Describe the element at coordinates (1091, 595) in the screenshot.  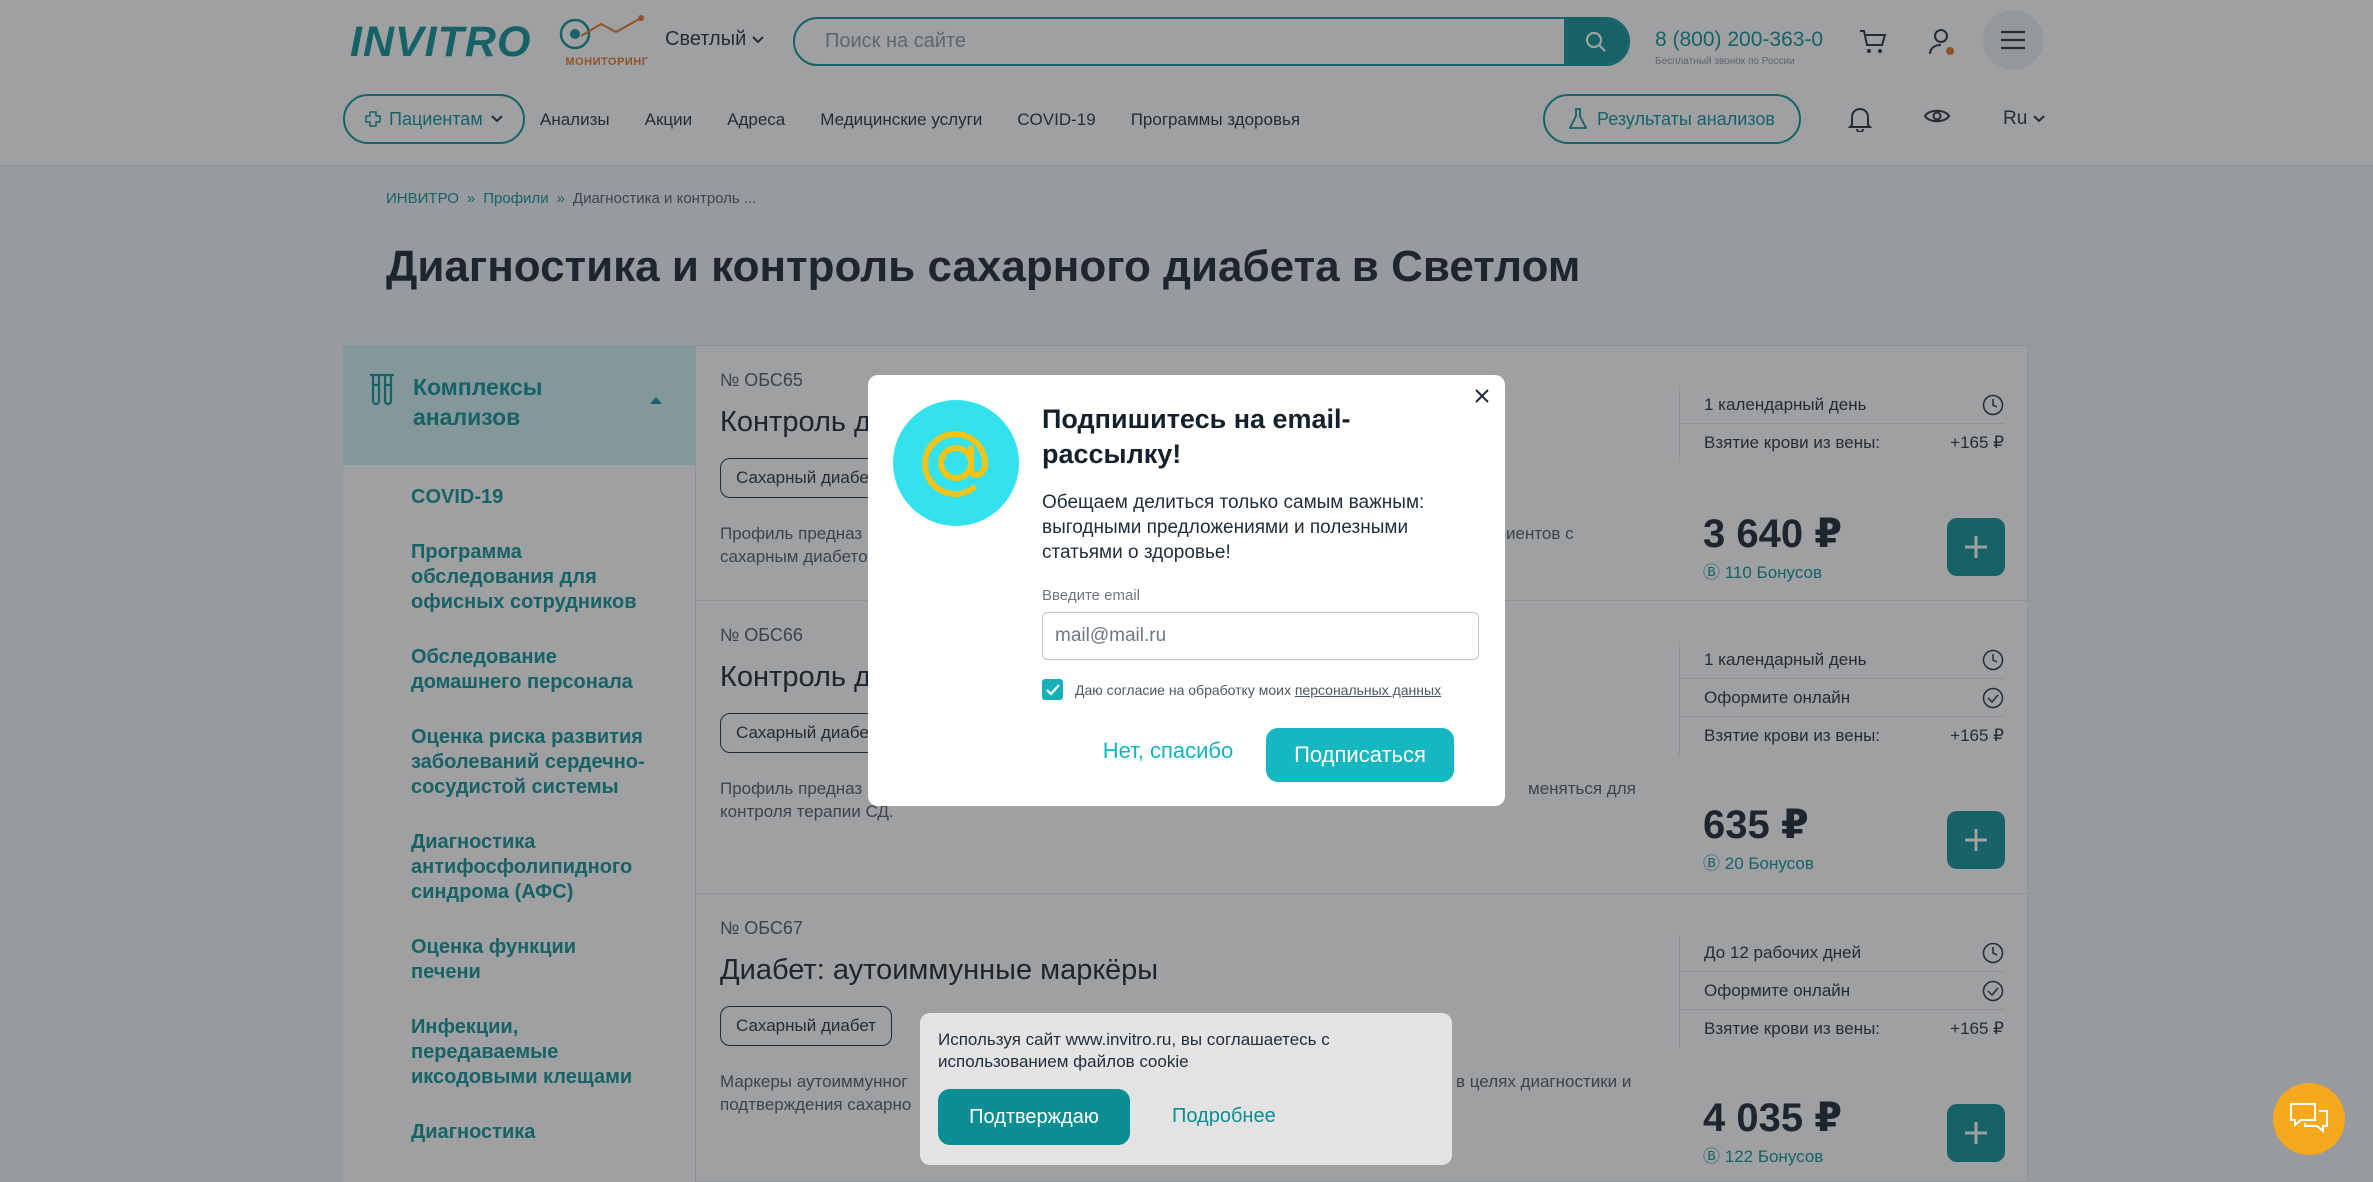
I see `email-label: Введите email` at that location.